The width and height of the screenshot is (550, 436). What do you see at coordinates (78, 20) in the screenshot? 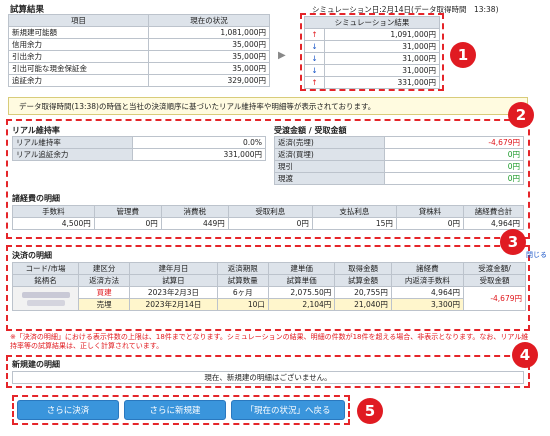
I see `col-item: 項目` at bounding box center [78, 20].